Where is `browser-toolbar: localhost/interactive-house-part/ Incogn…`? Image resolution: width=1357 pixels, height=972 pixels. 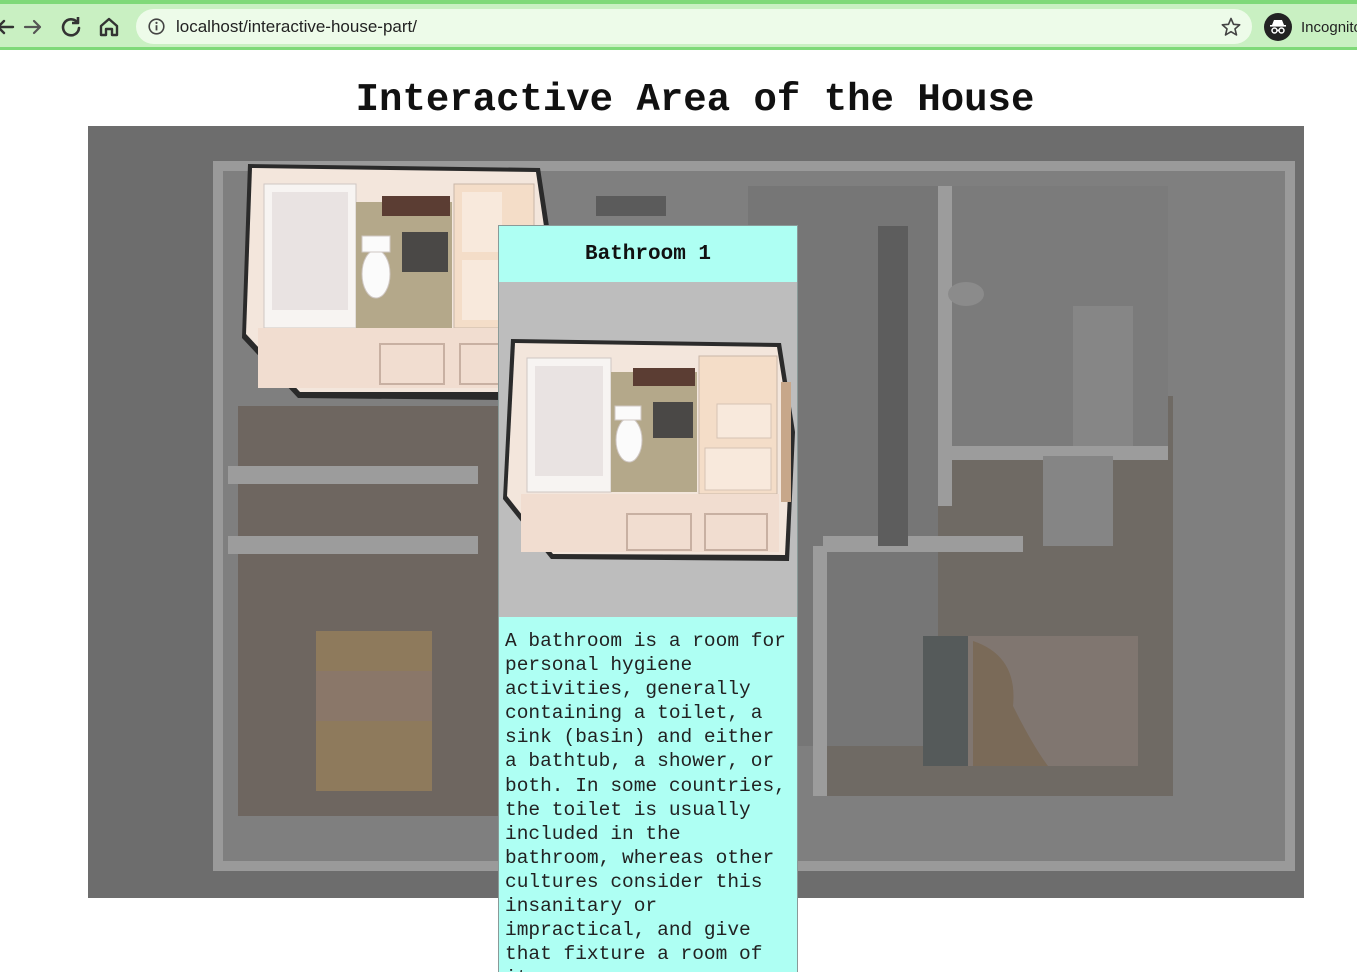
browser-toolbar: localhost/interactive-house-part/ Incogn… is located at coordinates (678, 25).